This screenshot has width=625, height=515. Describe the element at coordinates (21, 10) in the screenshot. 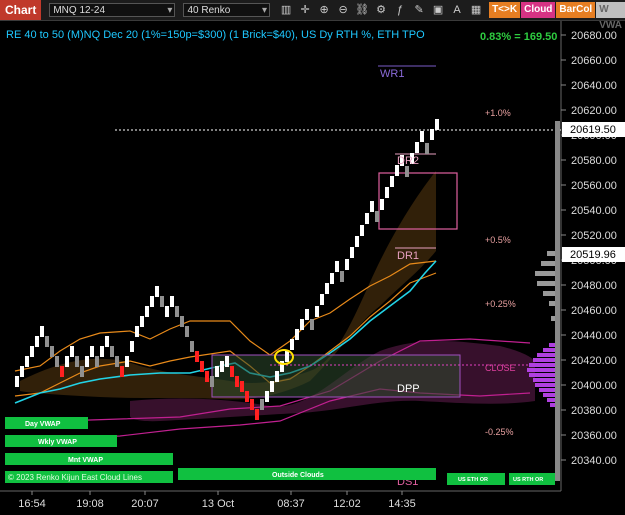

I see `app-label: Chart` at that location.